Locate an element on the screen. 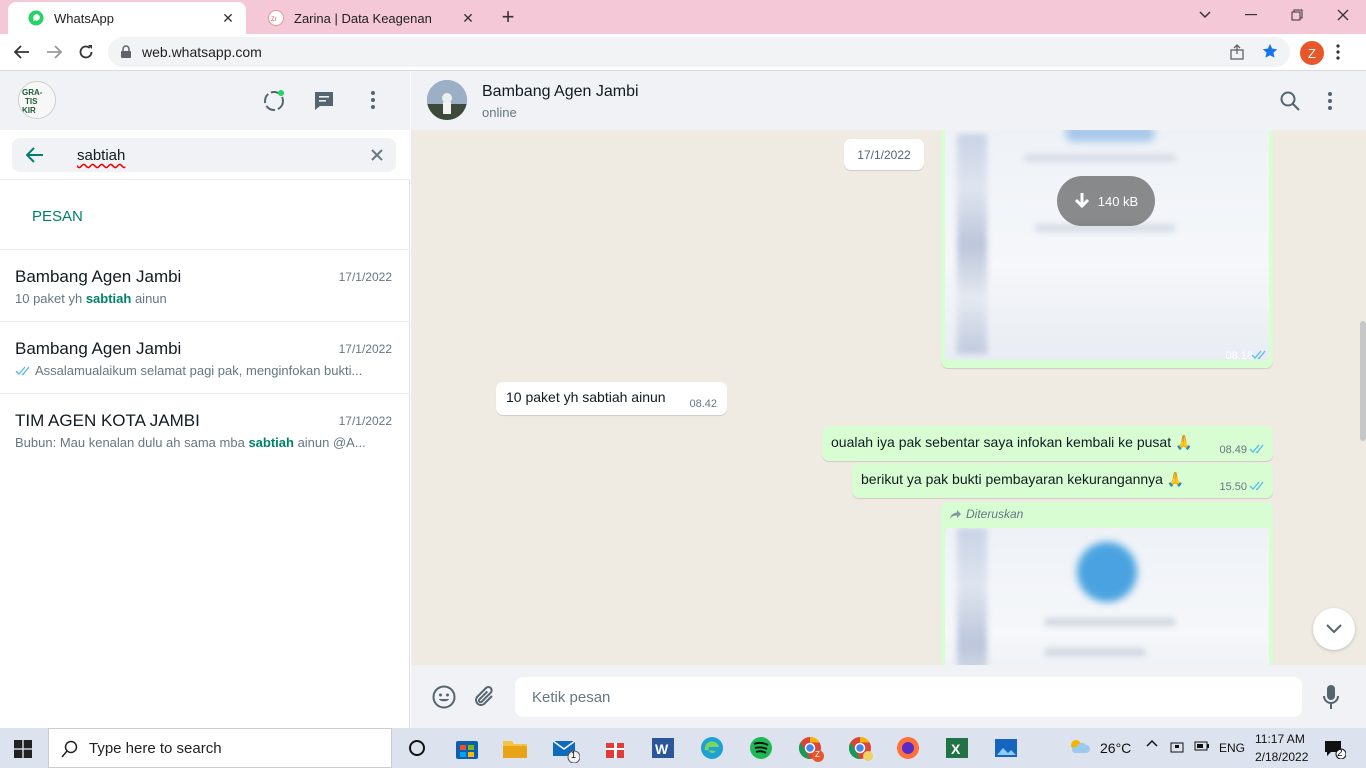 The height and width of the screenshot is (768, 1366). search-query-text: sabtiah is located at coordinates (101, 155).